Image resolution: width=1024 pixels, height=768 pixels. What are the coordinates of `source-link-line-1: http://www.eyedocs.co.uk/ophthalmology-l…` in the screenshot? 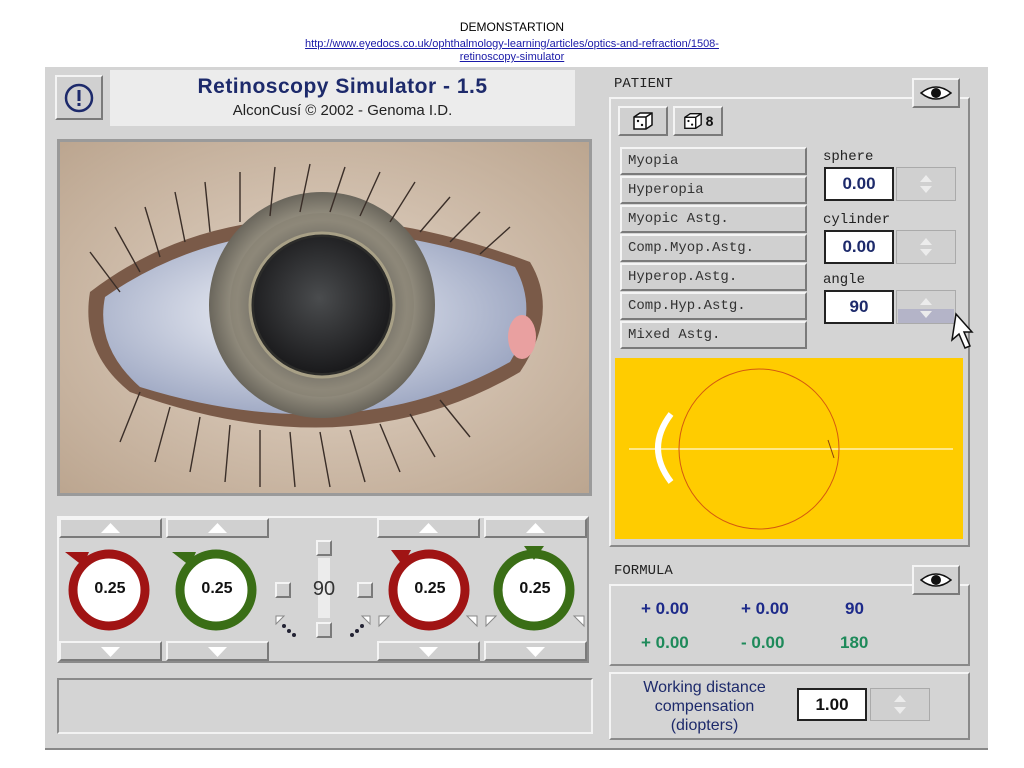 It's located at (512, 44).